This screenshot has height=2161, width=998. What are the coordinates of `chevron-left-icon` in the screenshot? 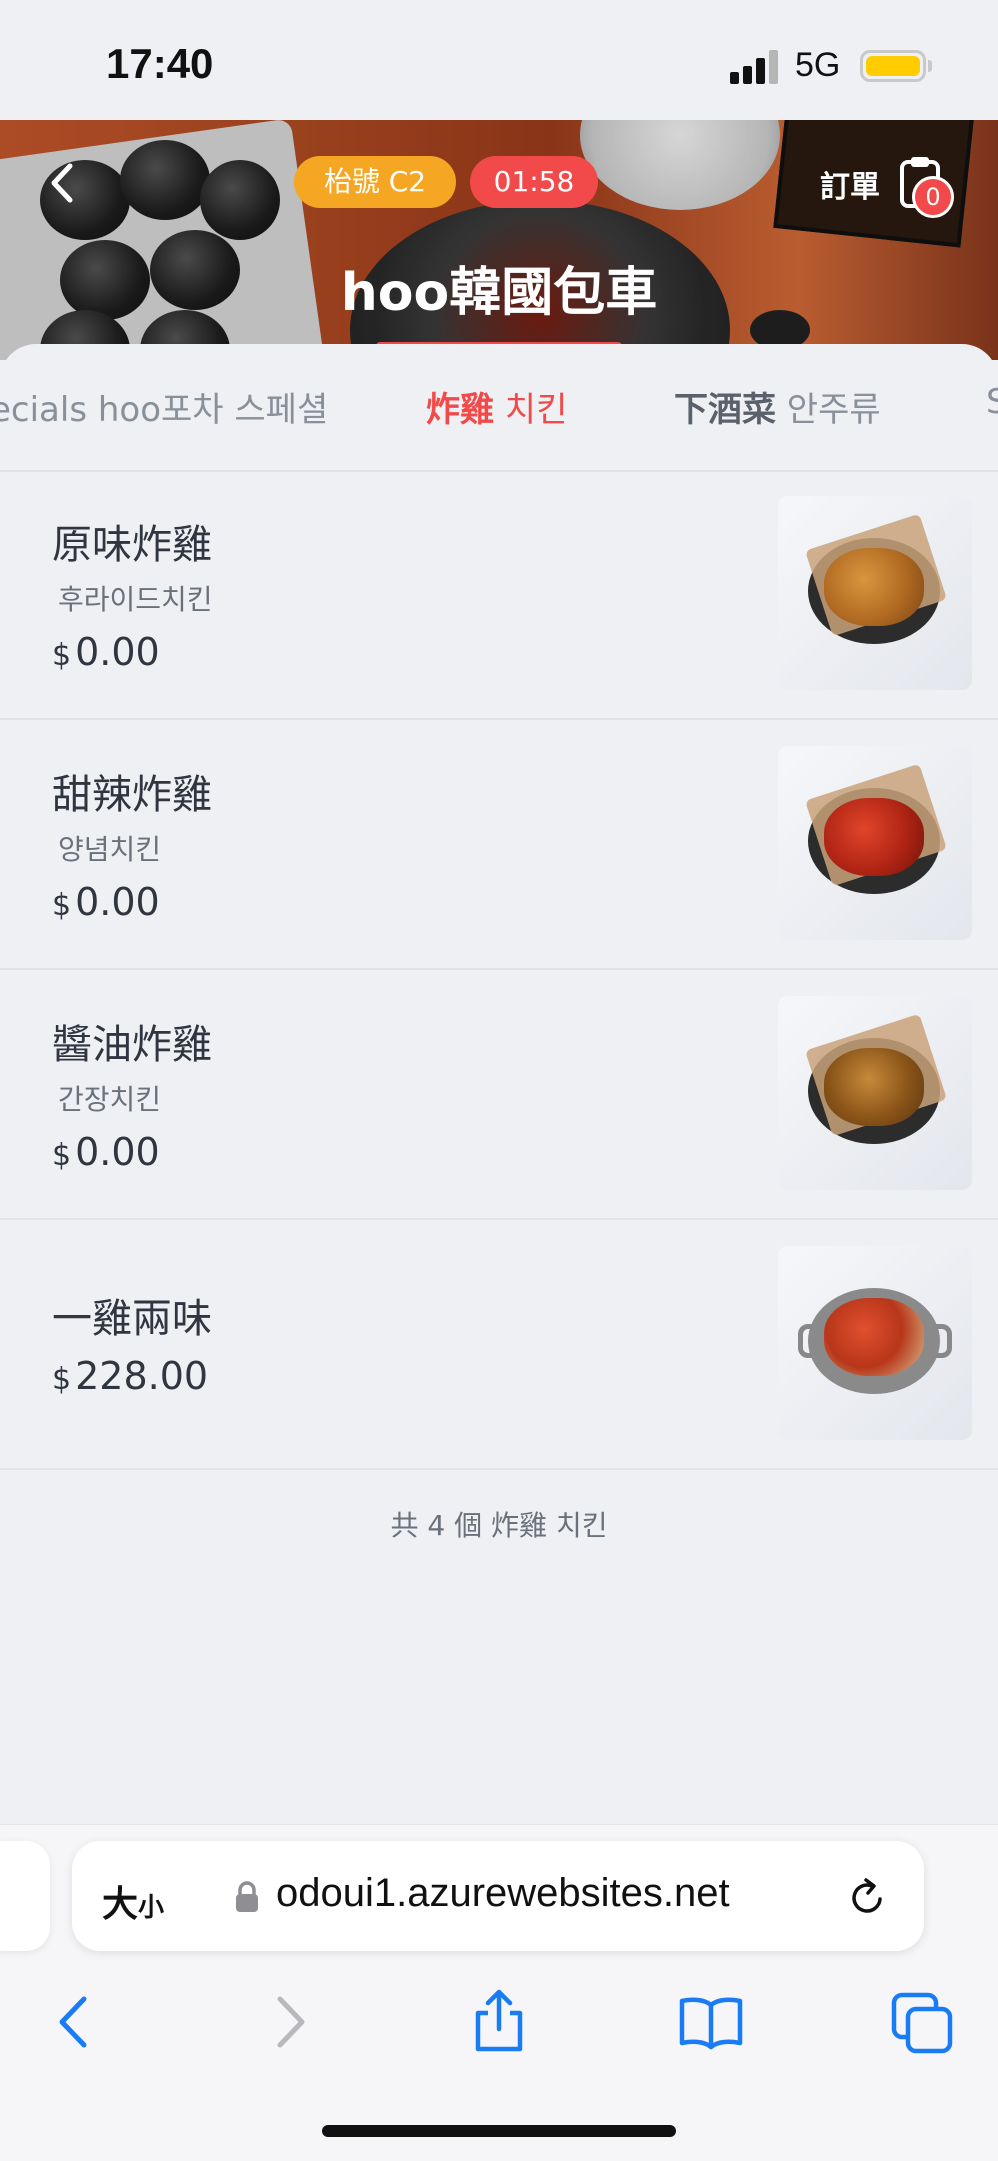 It's located at (62, 183).